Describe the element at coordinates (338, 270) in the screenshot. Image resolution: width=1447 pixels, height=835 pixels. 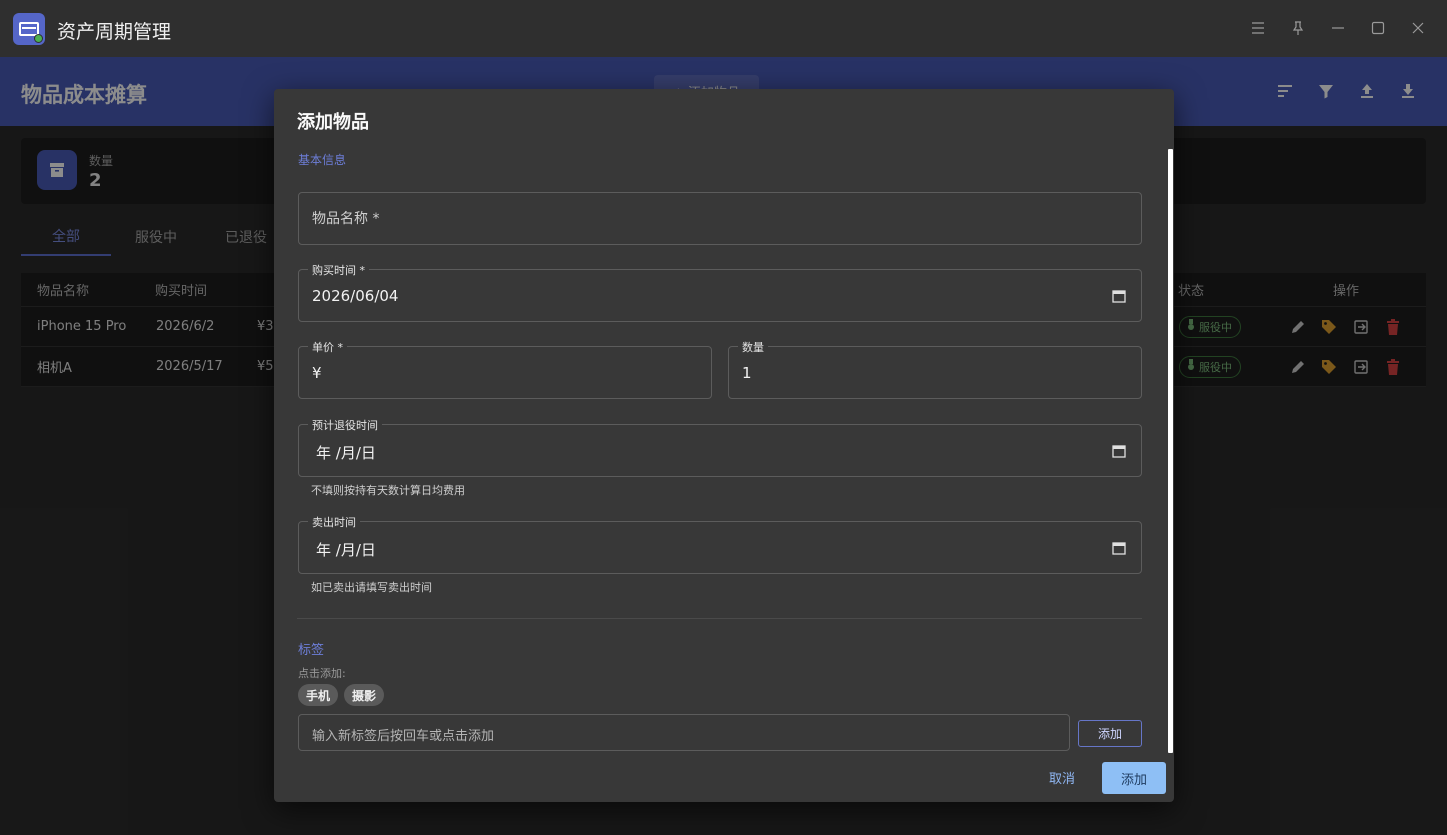
I see `purchase-date-label: 购买时间 *` at that location.